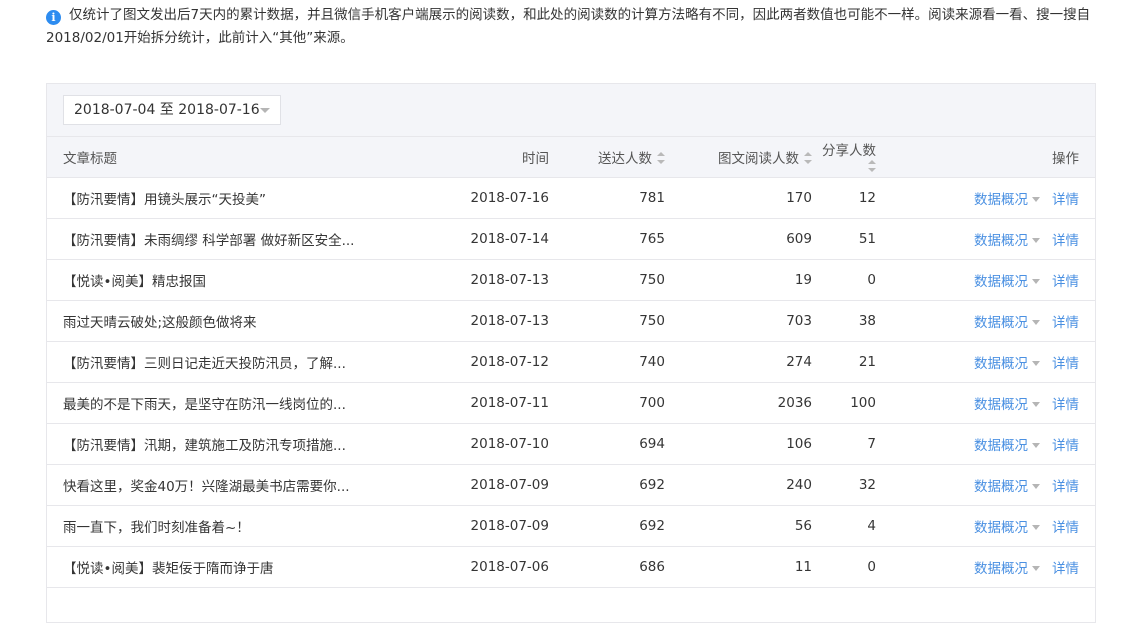 The width and height of the screenshot is (1140, 623). Describe the element at coordinates (486, 198) in the screenshot. I see `article-time: 2018-07-16` at that location.